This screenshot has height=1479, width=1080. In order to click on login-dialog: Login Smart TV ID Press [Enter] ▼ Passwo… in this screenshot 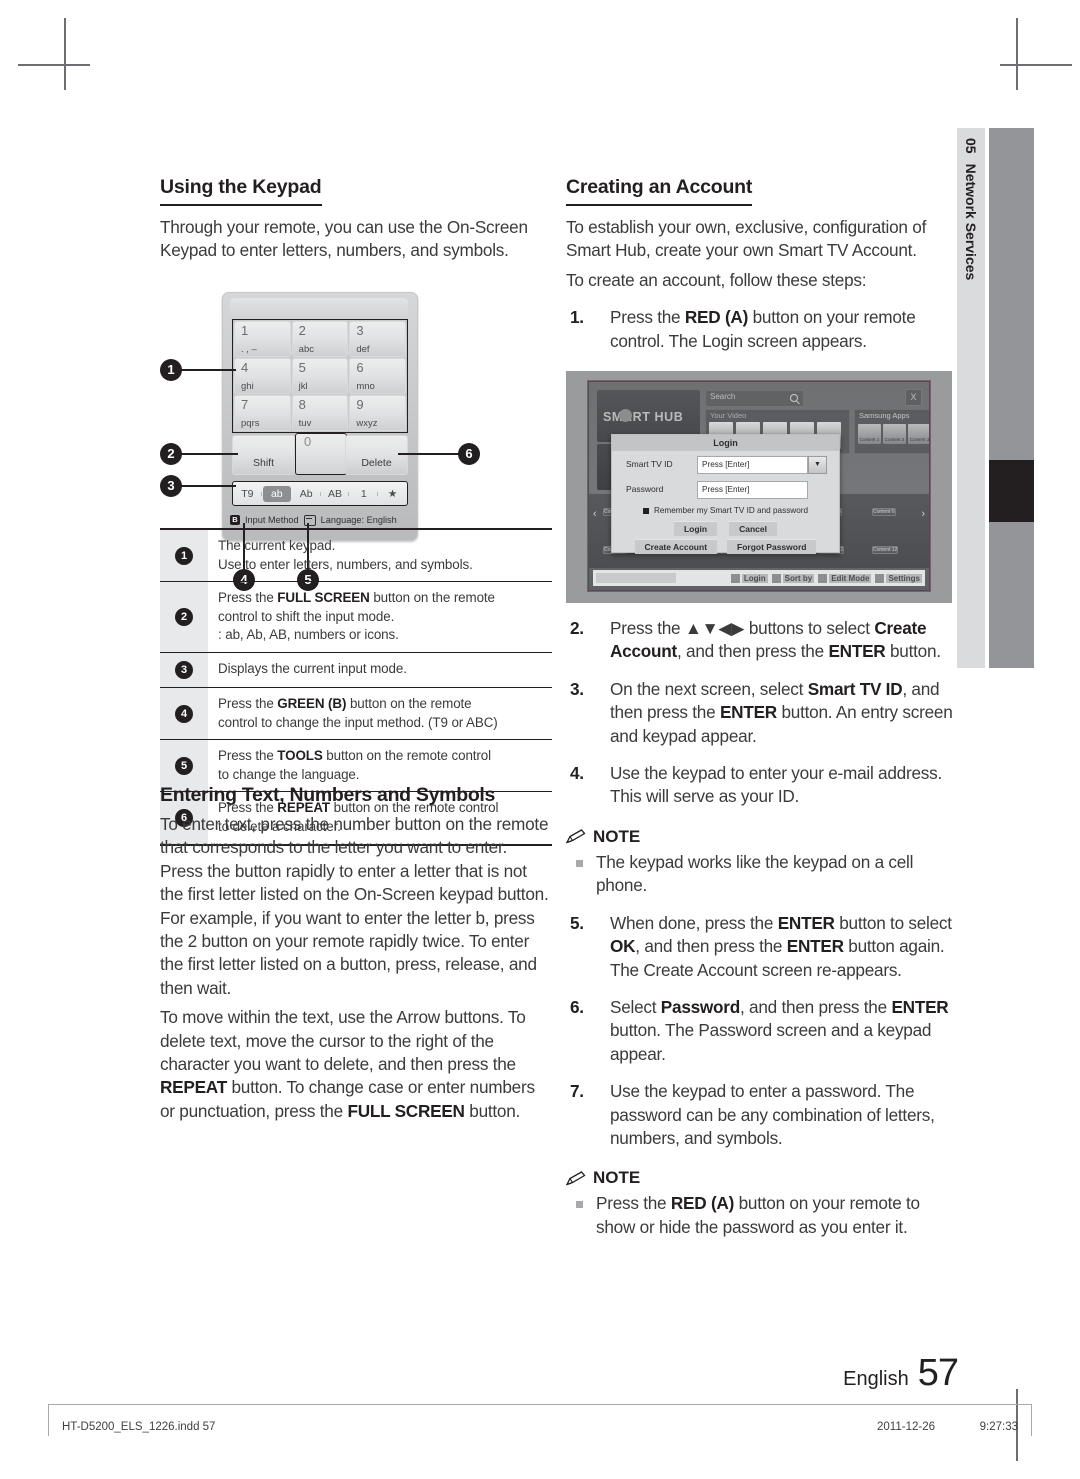, I will do `click(725, 494)`.